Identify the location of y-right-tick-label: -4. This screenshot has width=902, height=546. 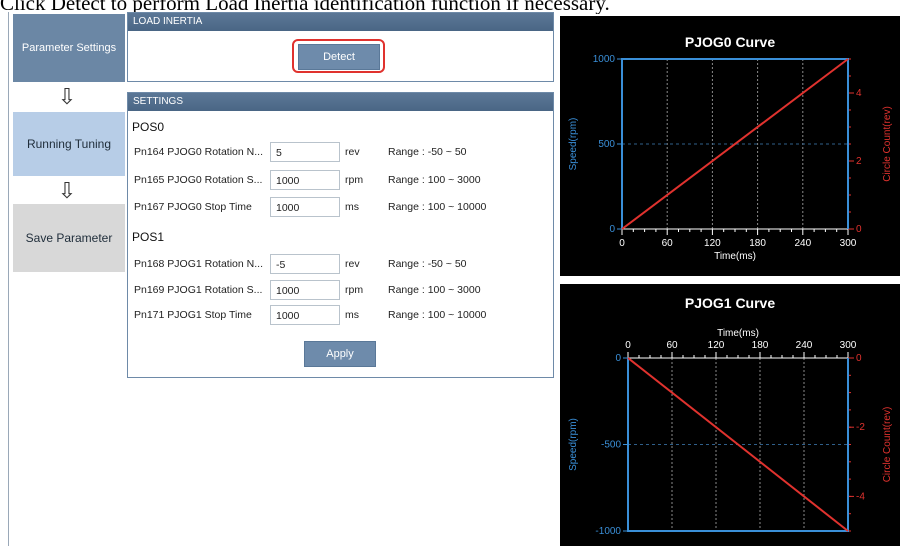
(860, 496).